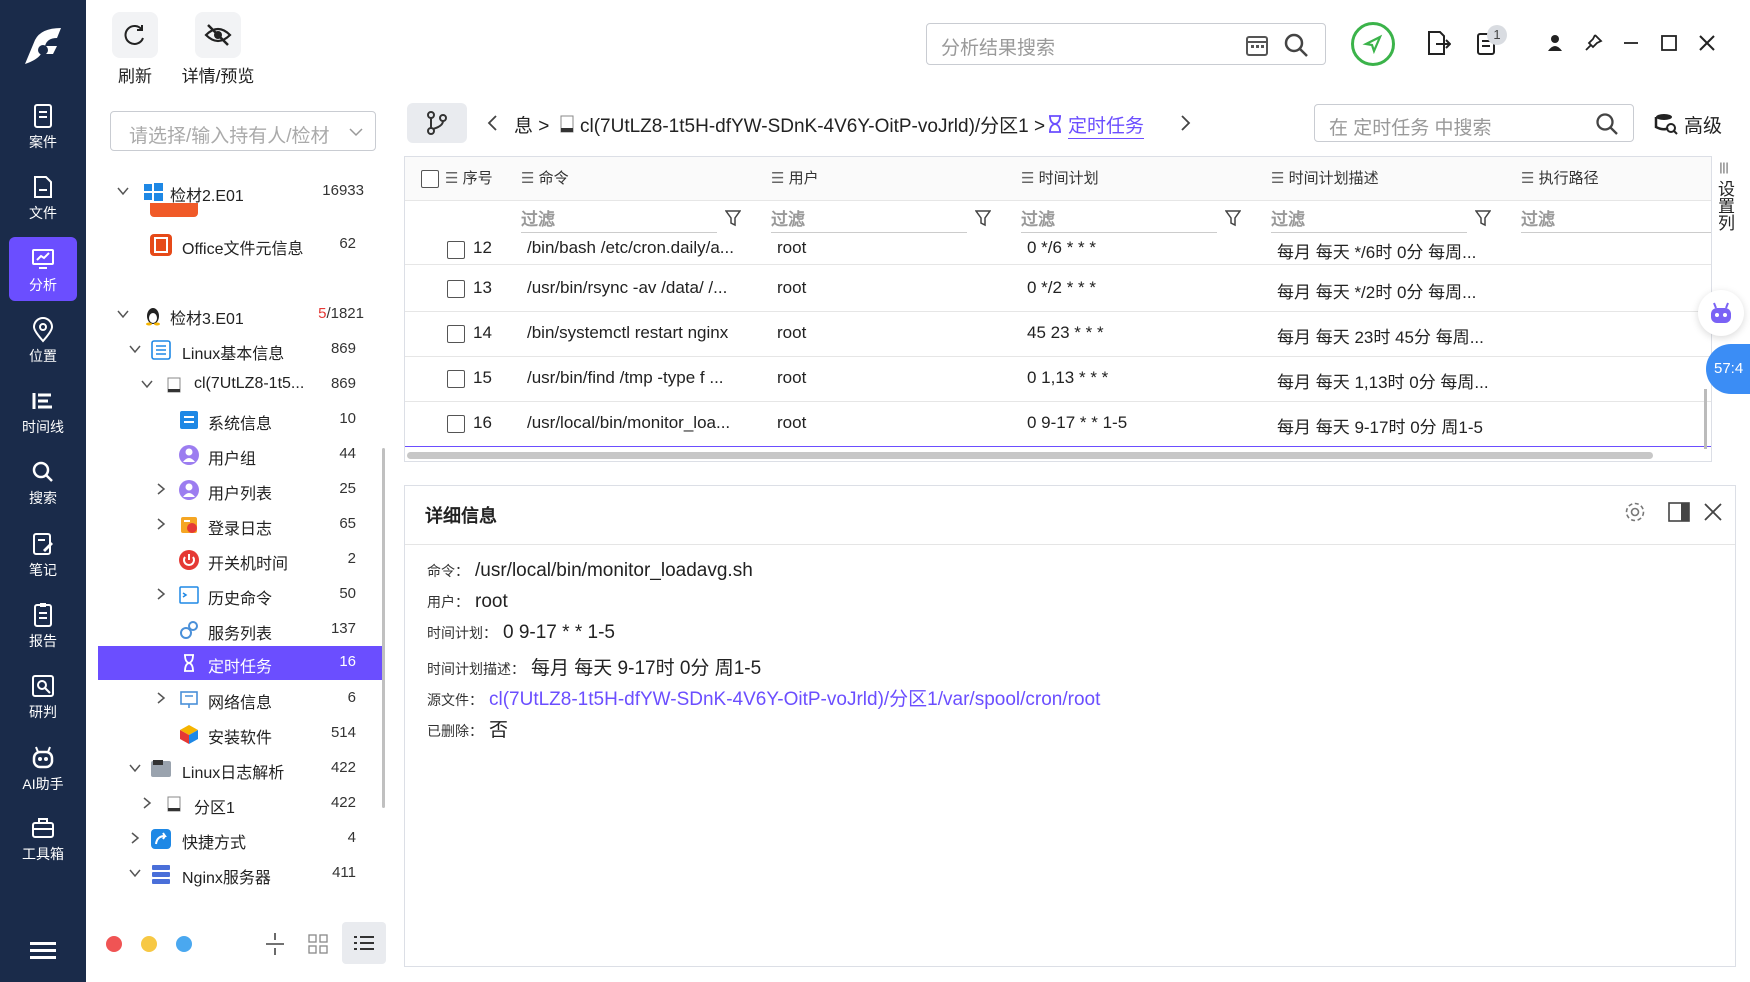 Image resolution: width=1750 pixels, height=982 pixels. Describe the element at coordinates (43, 554) in the screenshot. I see `nav-note: 笔记` at that location.